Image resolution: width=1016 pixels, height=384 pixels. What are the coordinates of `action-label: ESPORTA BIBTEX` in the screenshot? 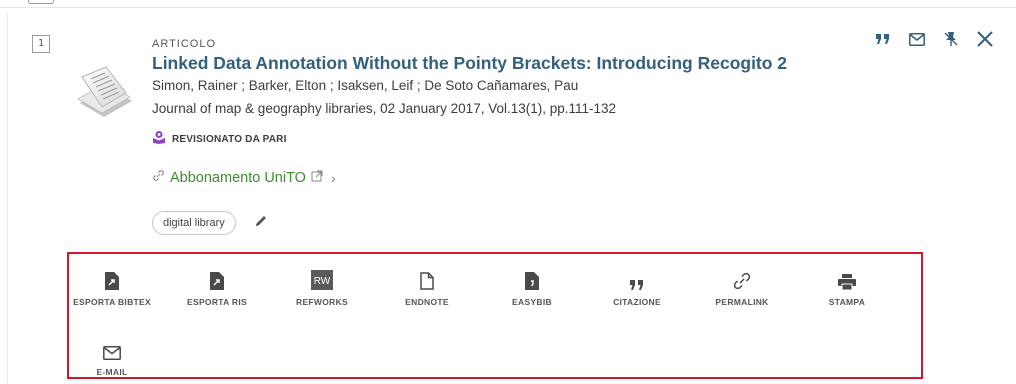 It's located at (112, 302).